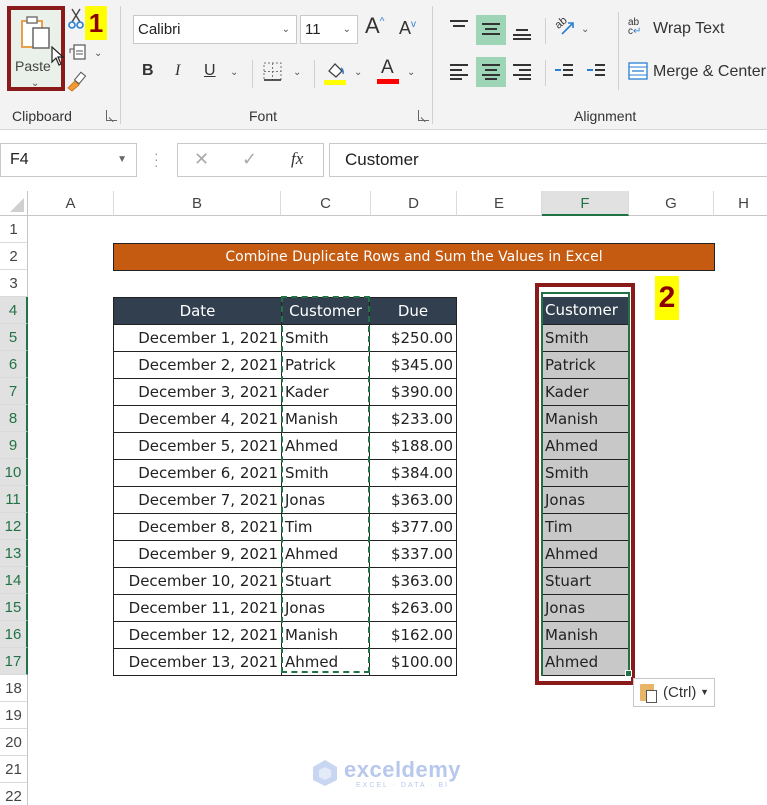 This screenshot has width=767, height=805. Describe the element at coordinates (413, 392) in the screenshot. I see `due-cell: $390.00` at that location.